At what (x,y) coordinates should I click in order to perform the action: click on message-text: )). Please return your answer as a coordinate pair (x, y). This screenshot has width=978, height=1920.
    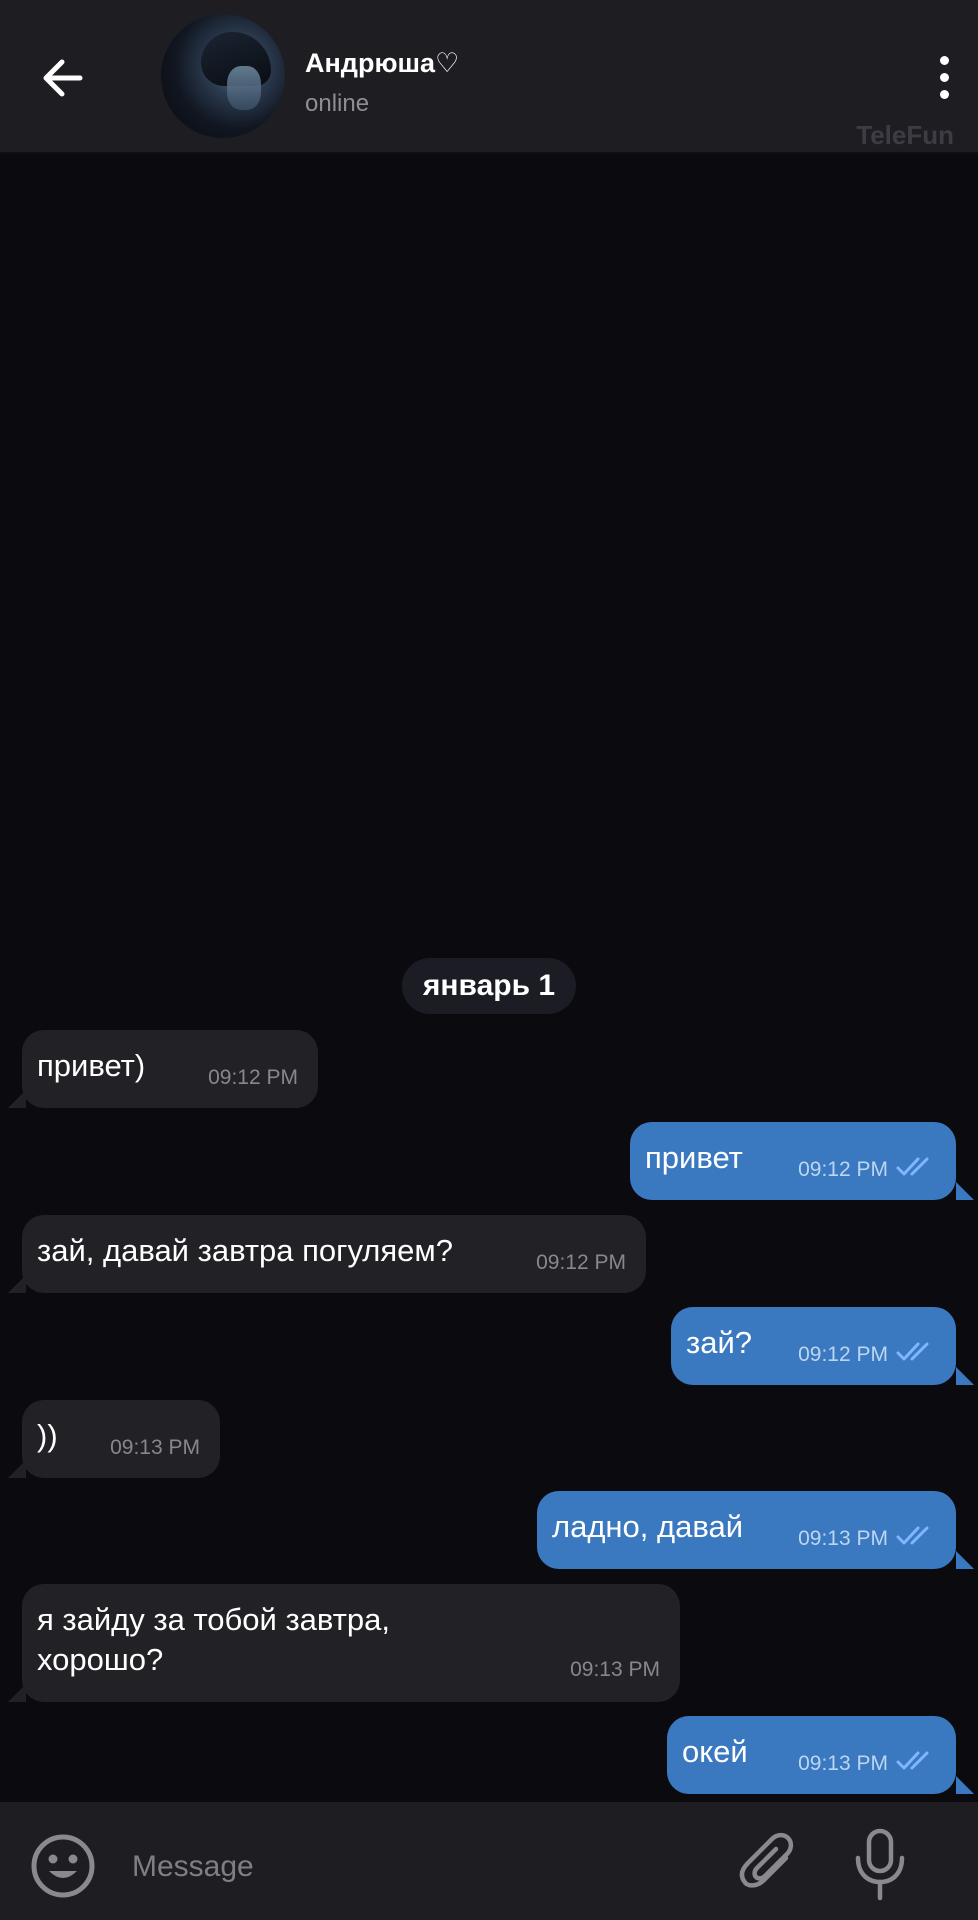
    Looking at the image, I should click on (47, 1435).